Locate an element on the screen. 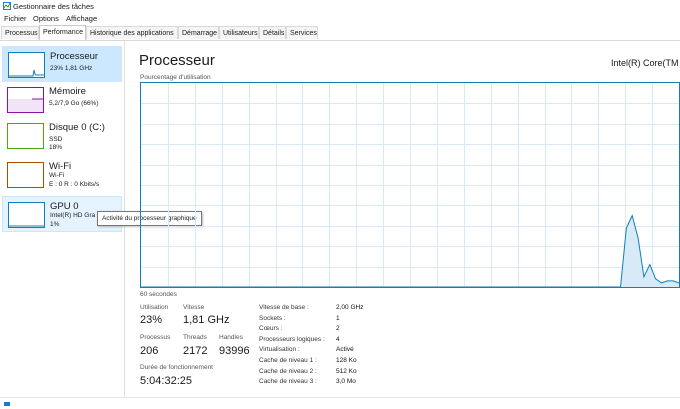 Image resolution: width=680 pixels, height=409 pixels. sidebar-item-disque: Disque 0 (C:) SSD 18% is located at coordinates (62, 136).